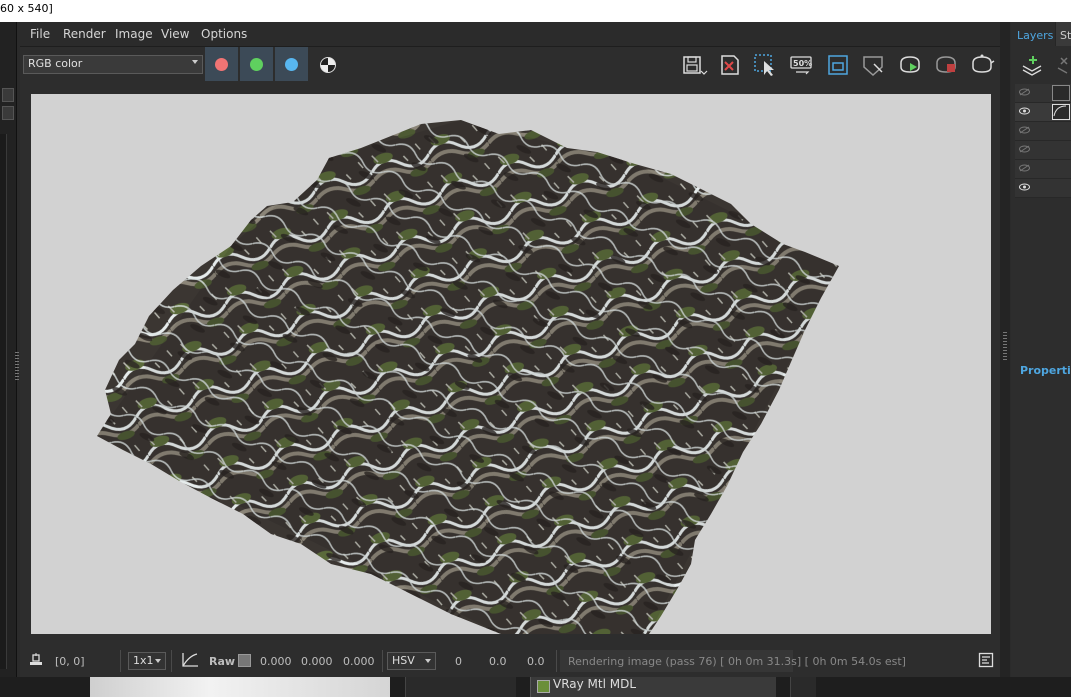 The image size is (1071, 697). I want to click on zoom-select: 1x1, so click(147, 661).